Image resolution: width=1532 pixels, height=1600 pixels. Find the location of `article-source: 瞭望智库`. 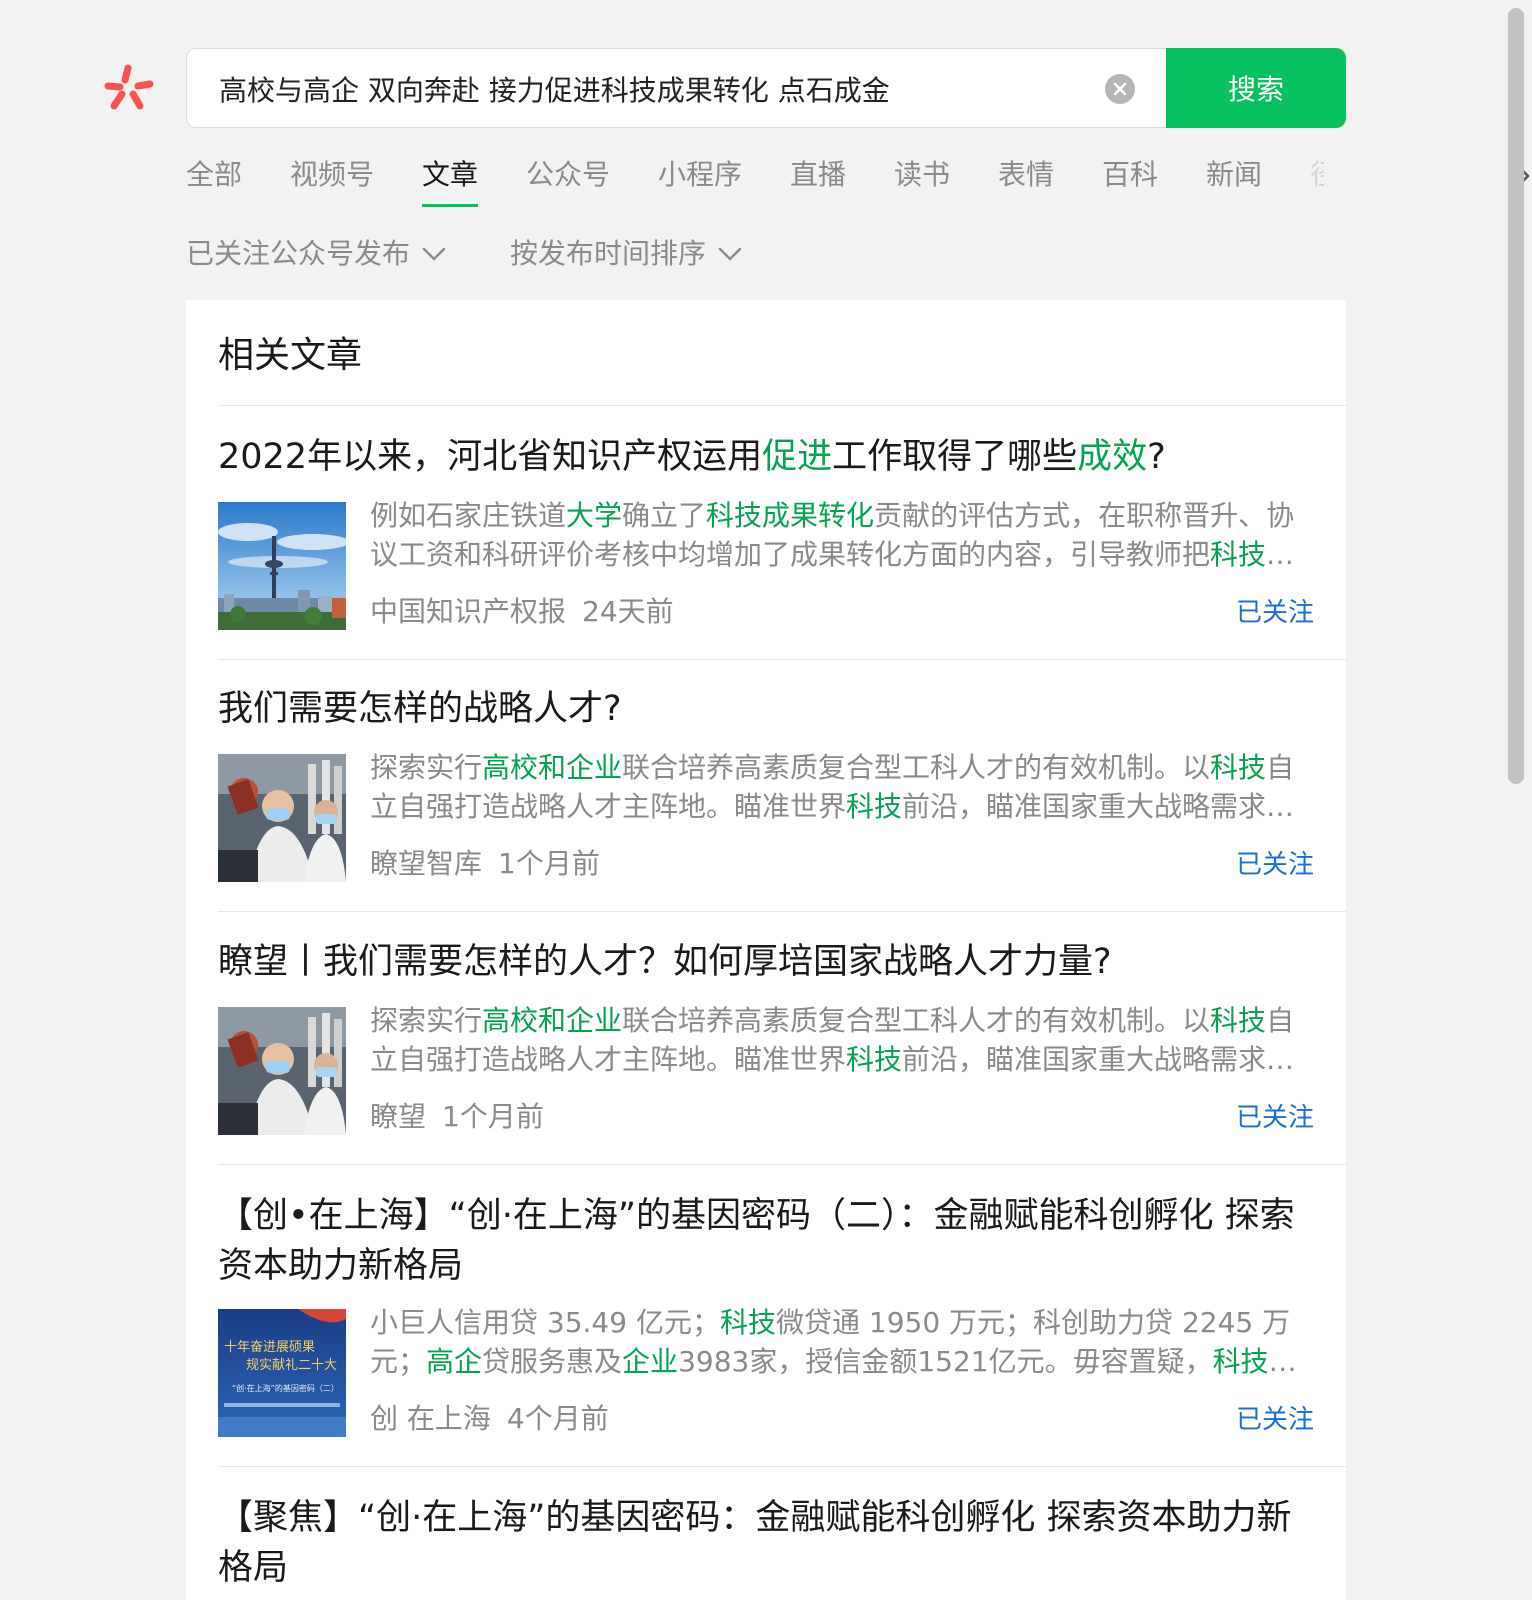

article-source: 瞭望智库 is located at coordinates (426, 863).